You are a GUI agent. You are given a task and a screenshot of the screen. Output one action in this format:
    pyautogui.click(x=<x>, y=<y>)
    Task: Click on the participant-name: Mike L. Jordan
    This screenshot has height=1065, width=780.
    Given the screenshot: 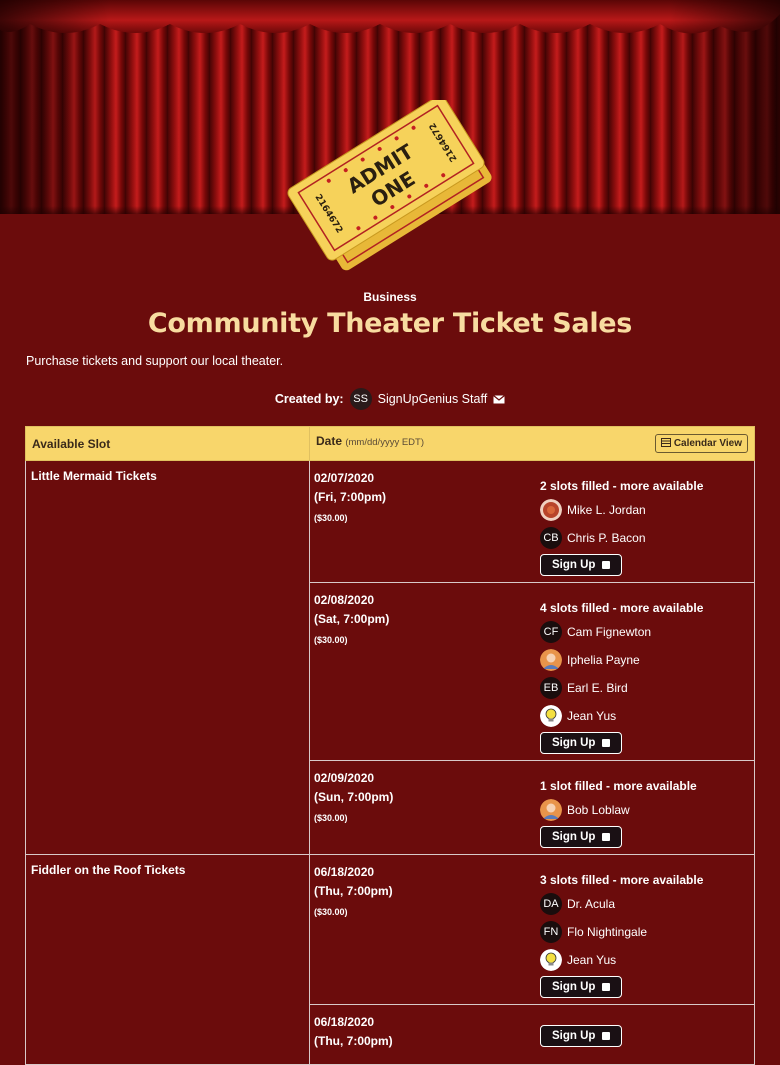 What is the action you would take?
    pyautogui.click(x=606, y=510)
    